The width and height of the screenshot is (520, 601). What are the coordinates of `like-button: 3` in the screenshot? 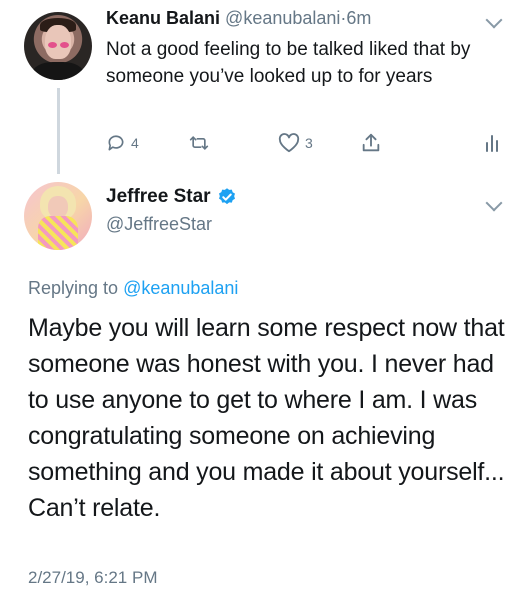 It's located at (295, 143).